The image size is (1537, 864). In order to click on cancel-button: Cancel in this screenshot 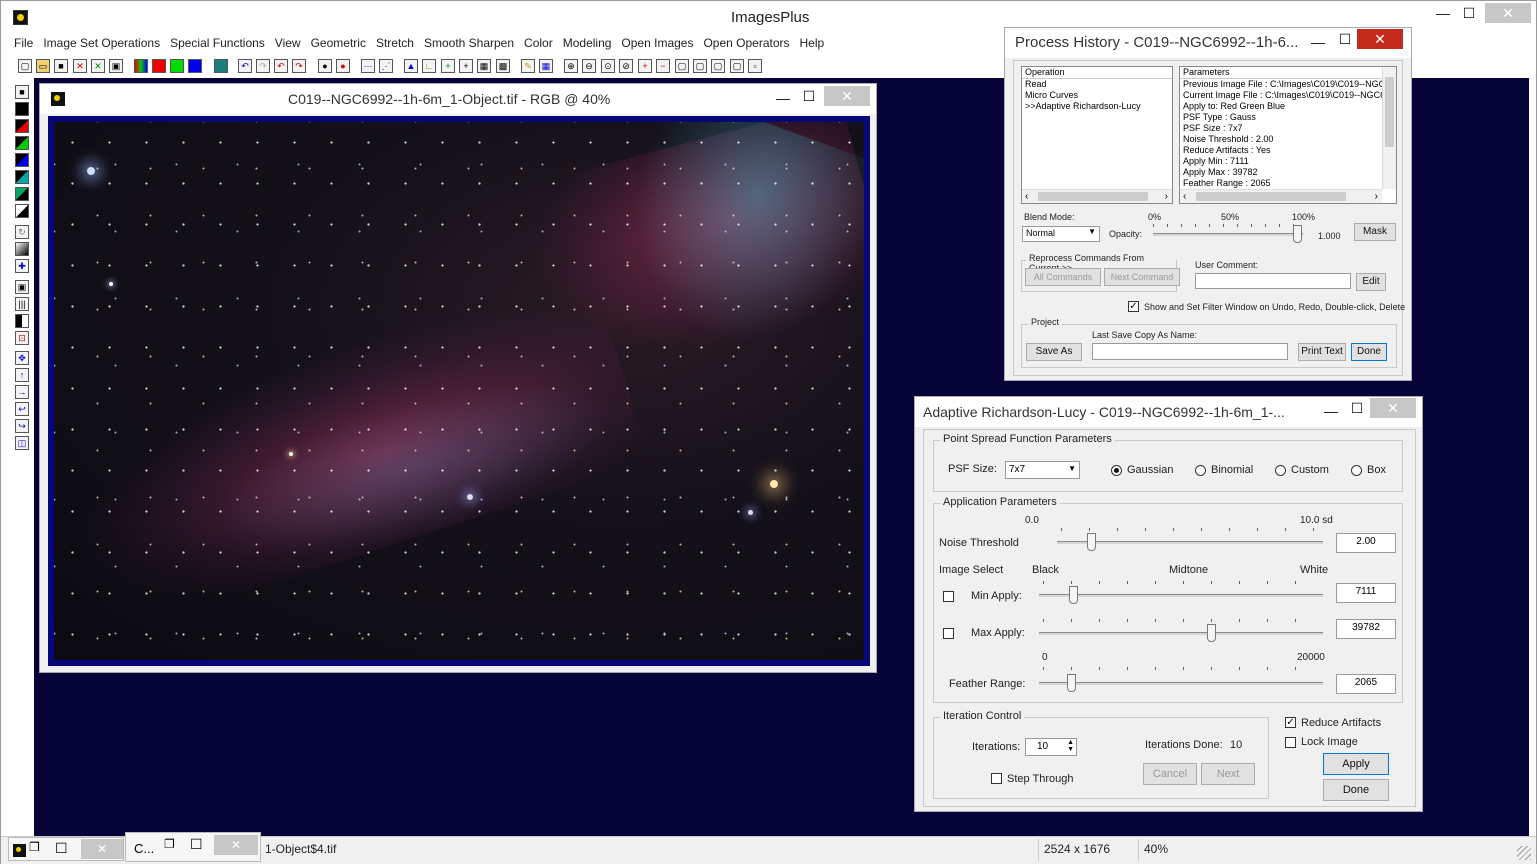, I will do `click(1170, 774)`.